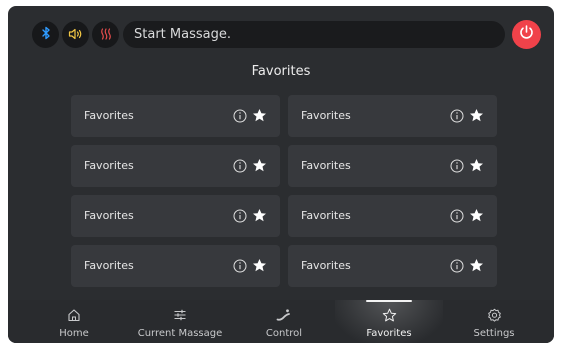  I want to click on status-indicators, so click(76, 34).